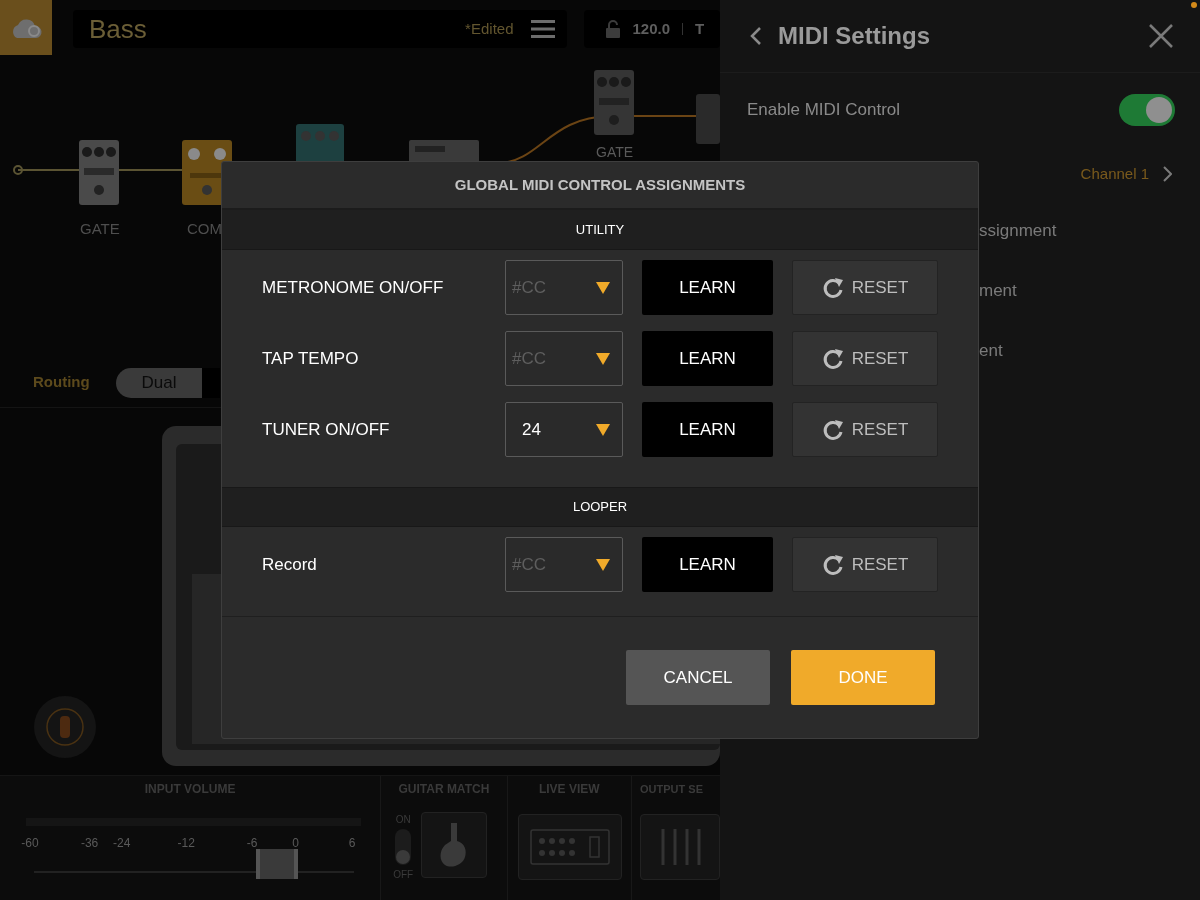 This screenshot has width=1200, height=900. Describe the element at coordinates (564, 429) in the screenshot. I see `cc-dropdown: 24` at that location.